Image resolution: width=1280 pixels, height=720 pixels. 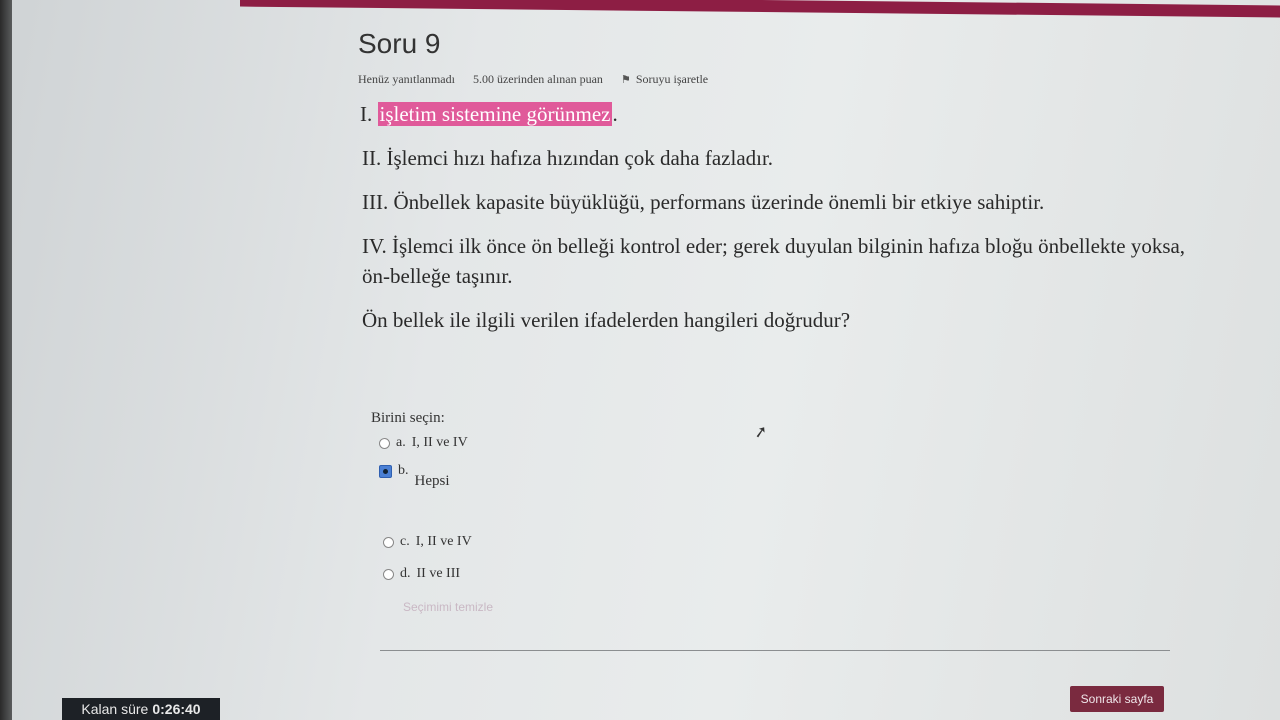 What do you see at coordinates (775, 476) in the screenshot?
I see `option-b: b. Hepsi` at bounding box center [775, 476].